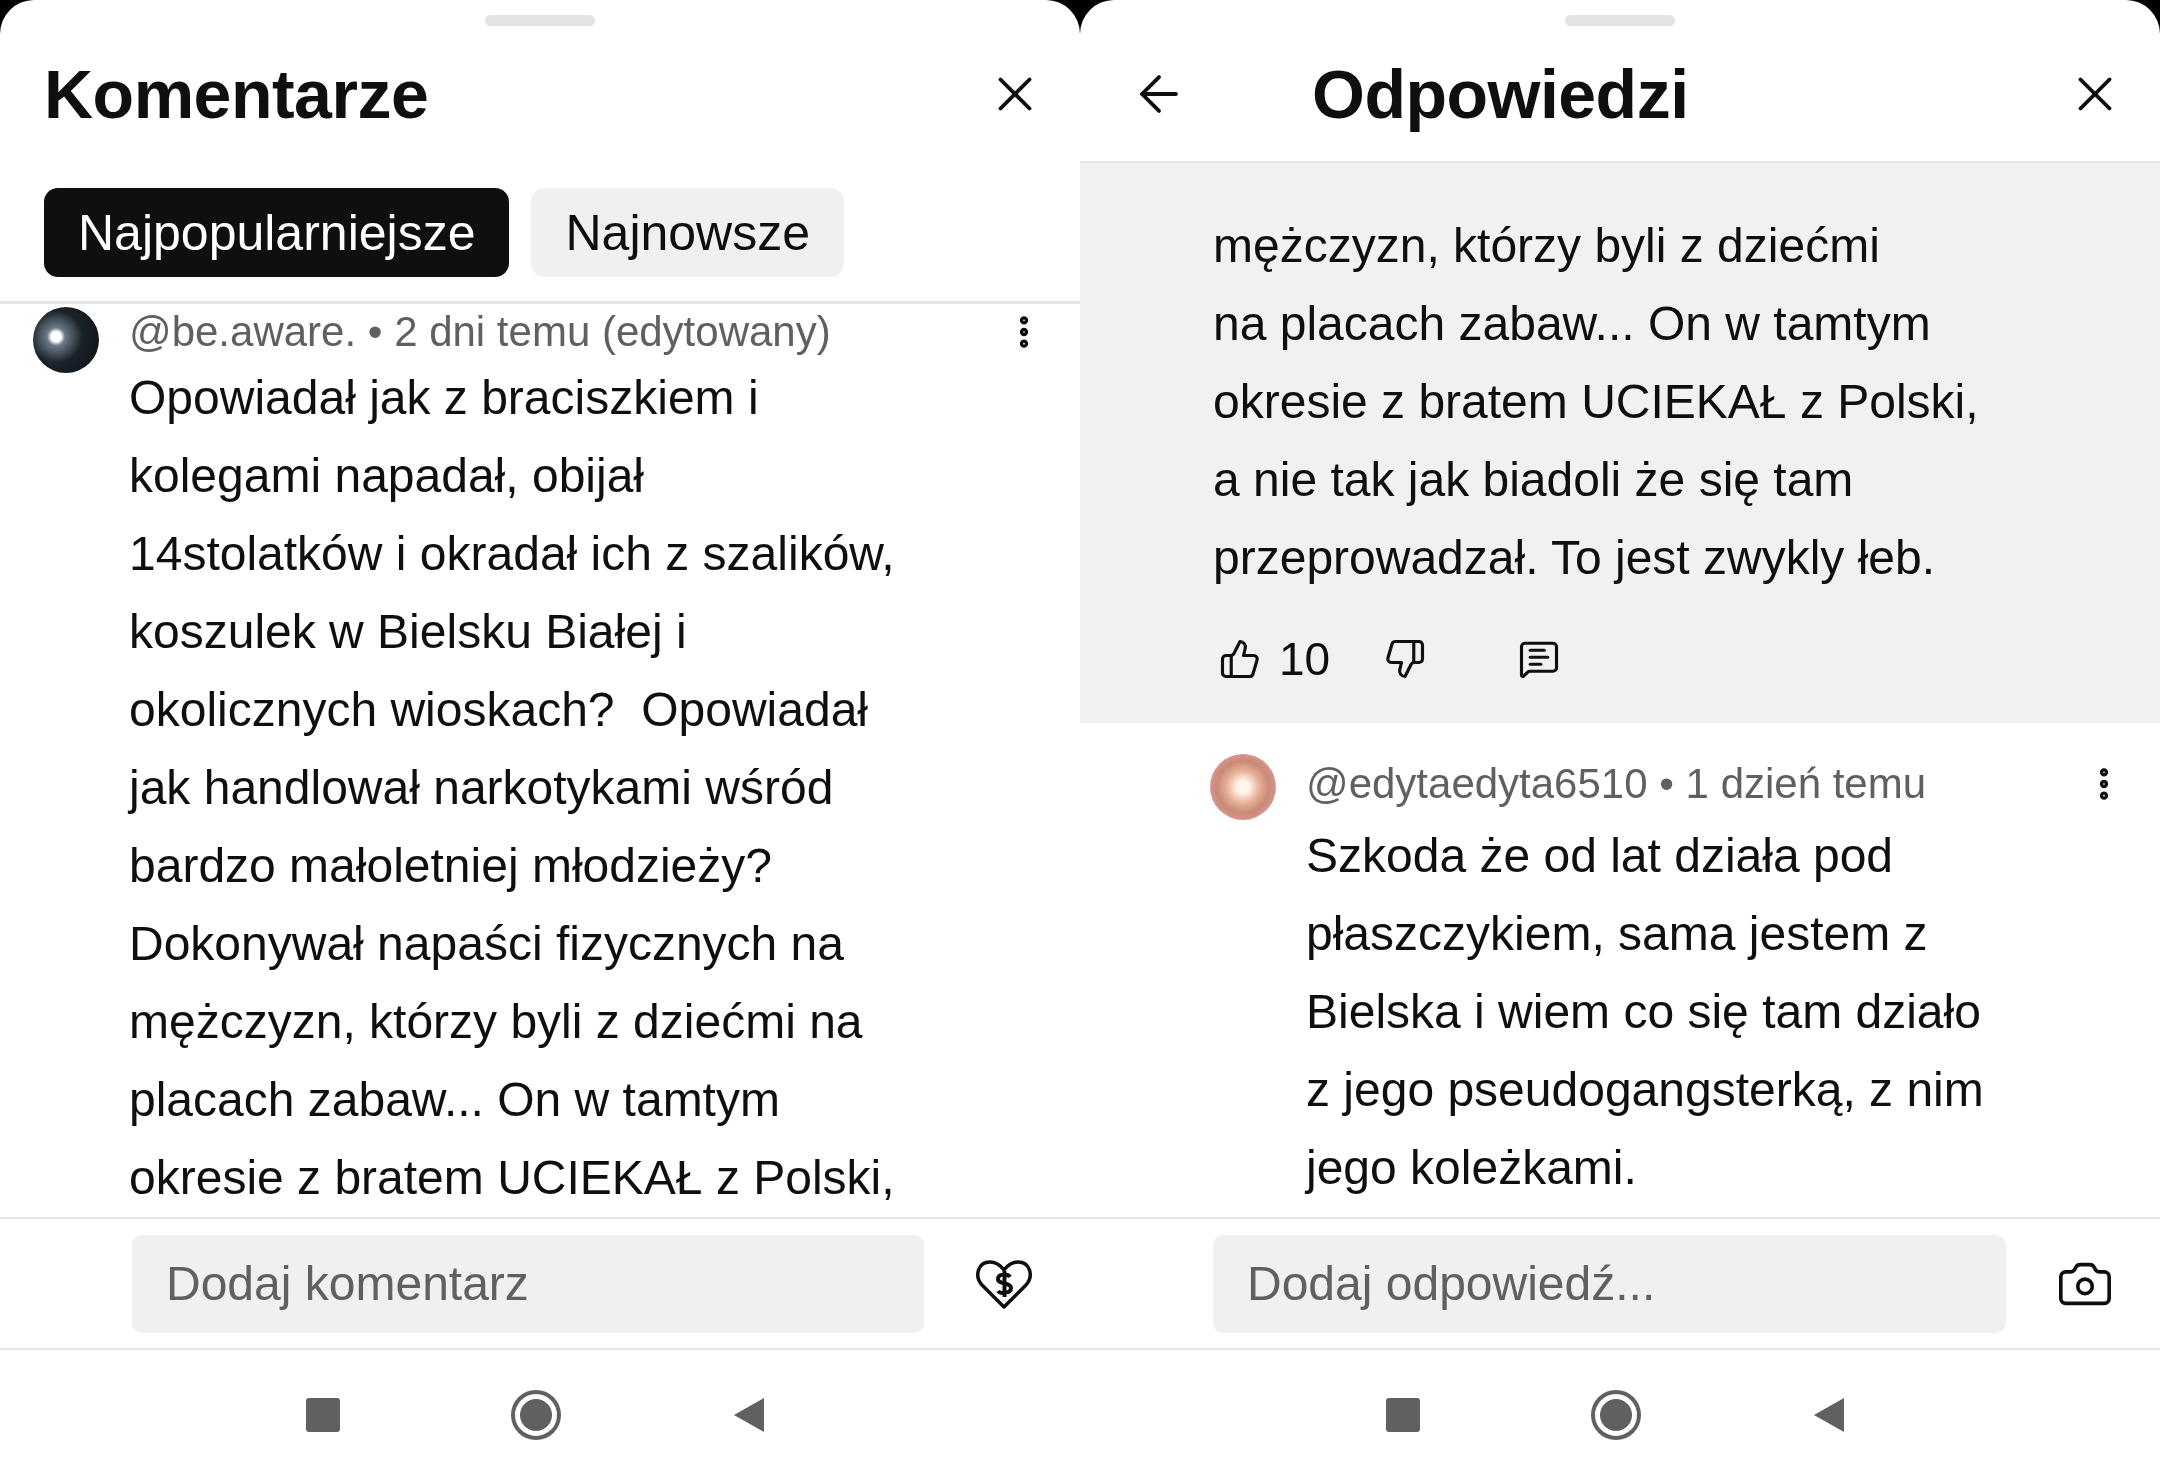  I want to click on sort-tab: Najpopularniejsze, so click(277, 232).